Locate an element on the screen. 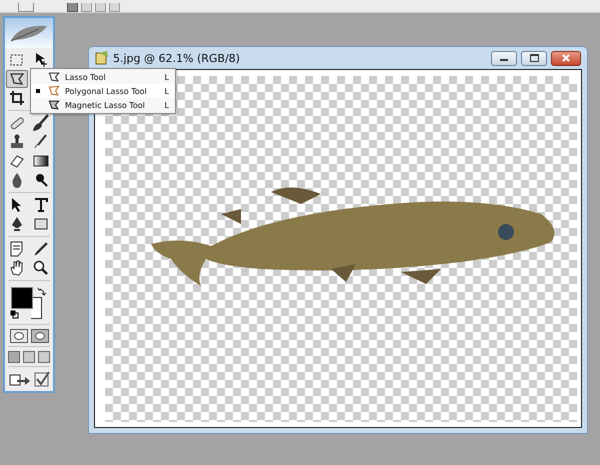 The width and height of the screenshot is (600, 465). eyedropper-tool-icon is located at coordinates (41, 249).